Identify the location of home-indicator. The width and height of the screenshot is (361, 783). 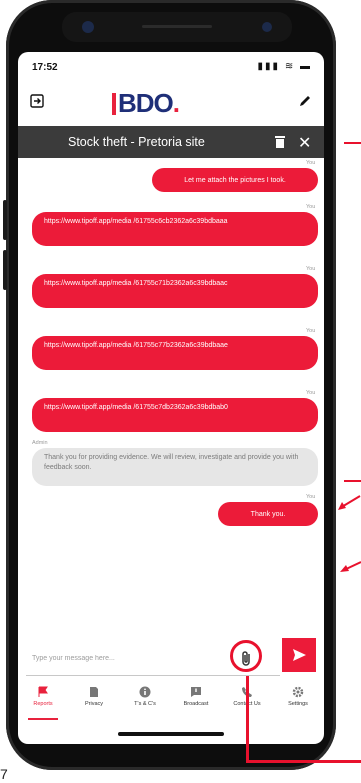
(171, 734).